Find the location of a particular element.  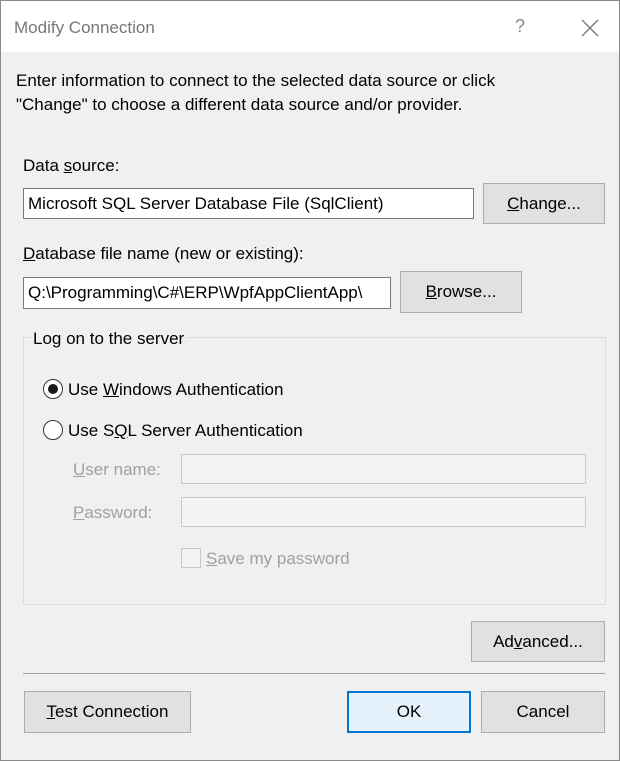

user-name-input is located at coordinates (383, 469).